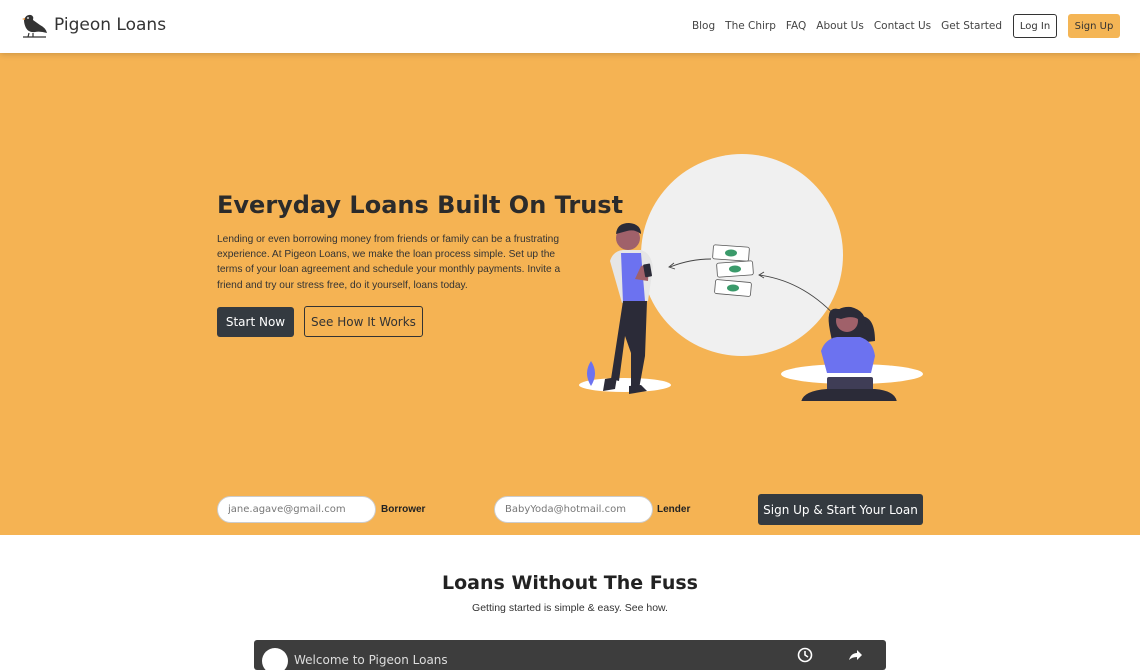 This screenshot has width=1140, height=670. What do you see at coordinates (902, 26) in the screenshot?
I see `nav-link-contact-us: Contact Us` at bounding box center [902, 26].